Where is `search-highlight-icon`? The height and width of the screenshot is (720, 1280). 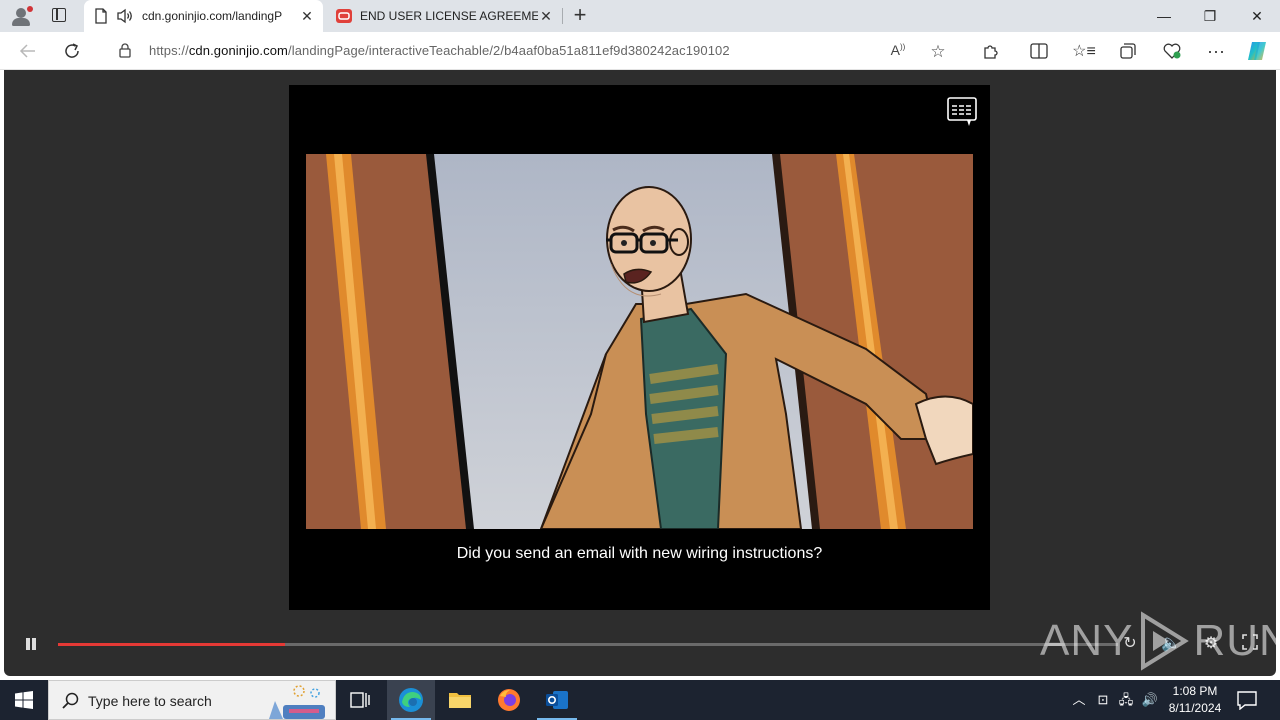 search-highlight-icon is located at coordinates (297, 702).